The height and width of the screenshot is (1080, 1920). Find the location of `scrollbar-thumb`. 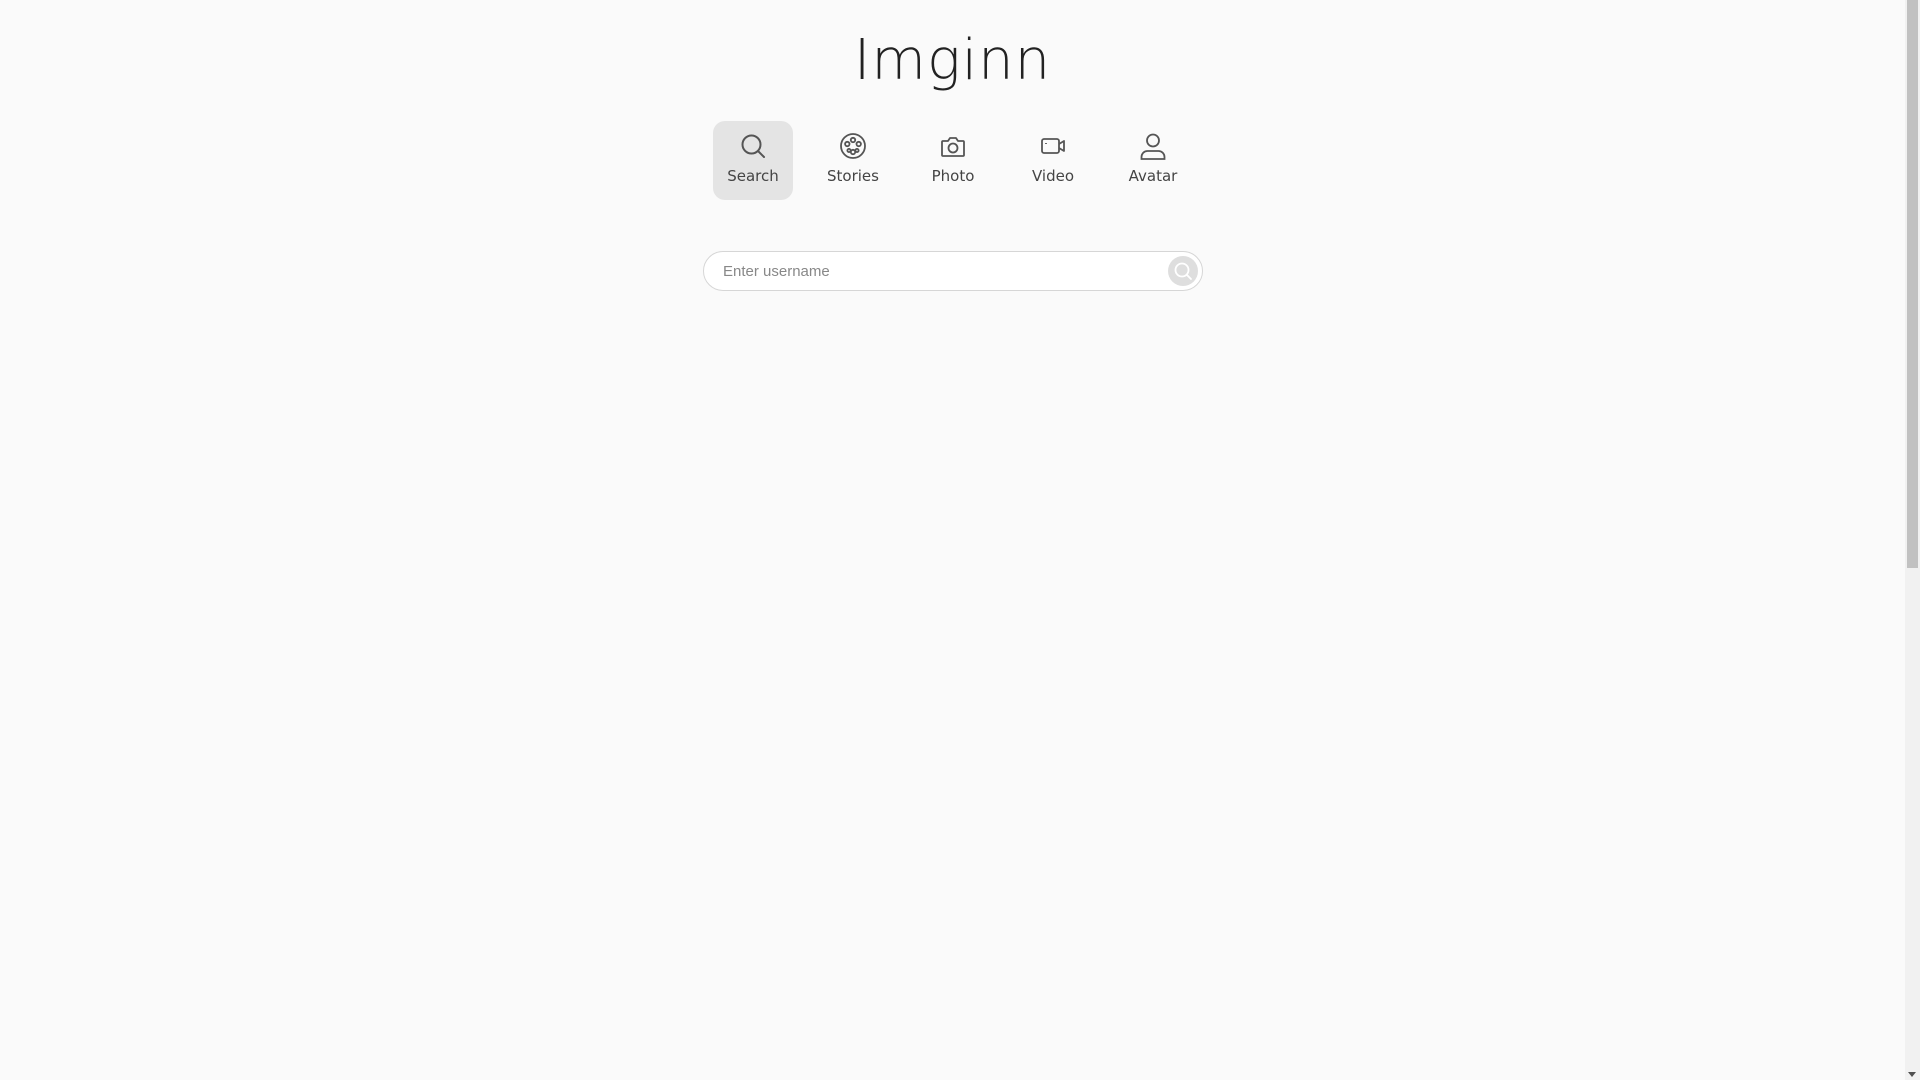

scrollbar-thumb is located at coordinates (1912, 284).